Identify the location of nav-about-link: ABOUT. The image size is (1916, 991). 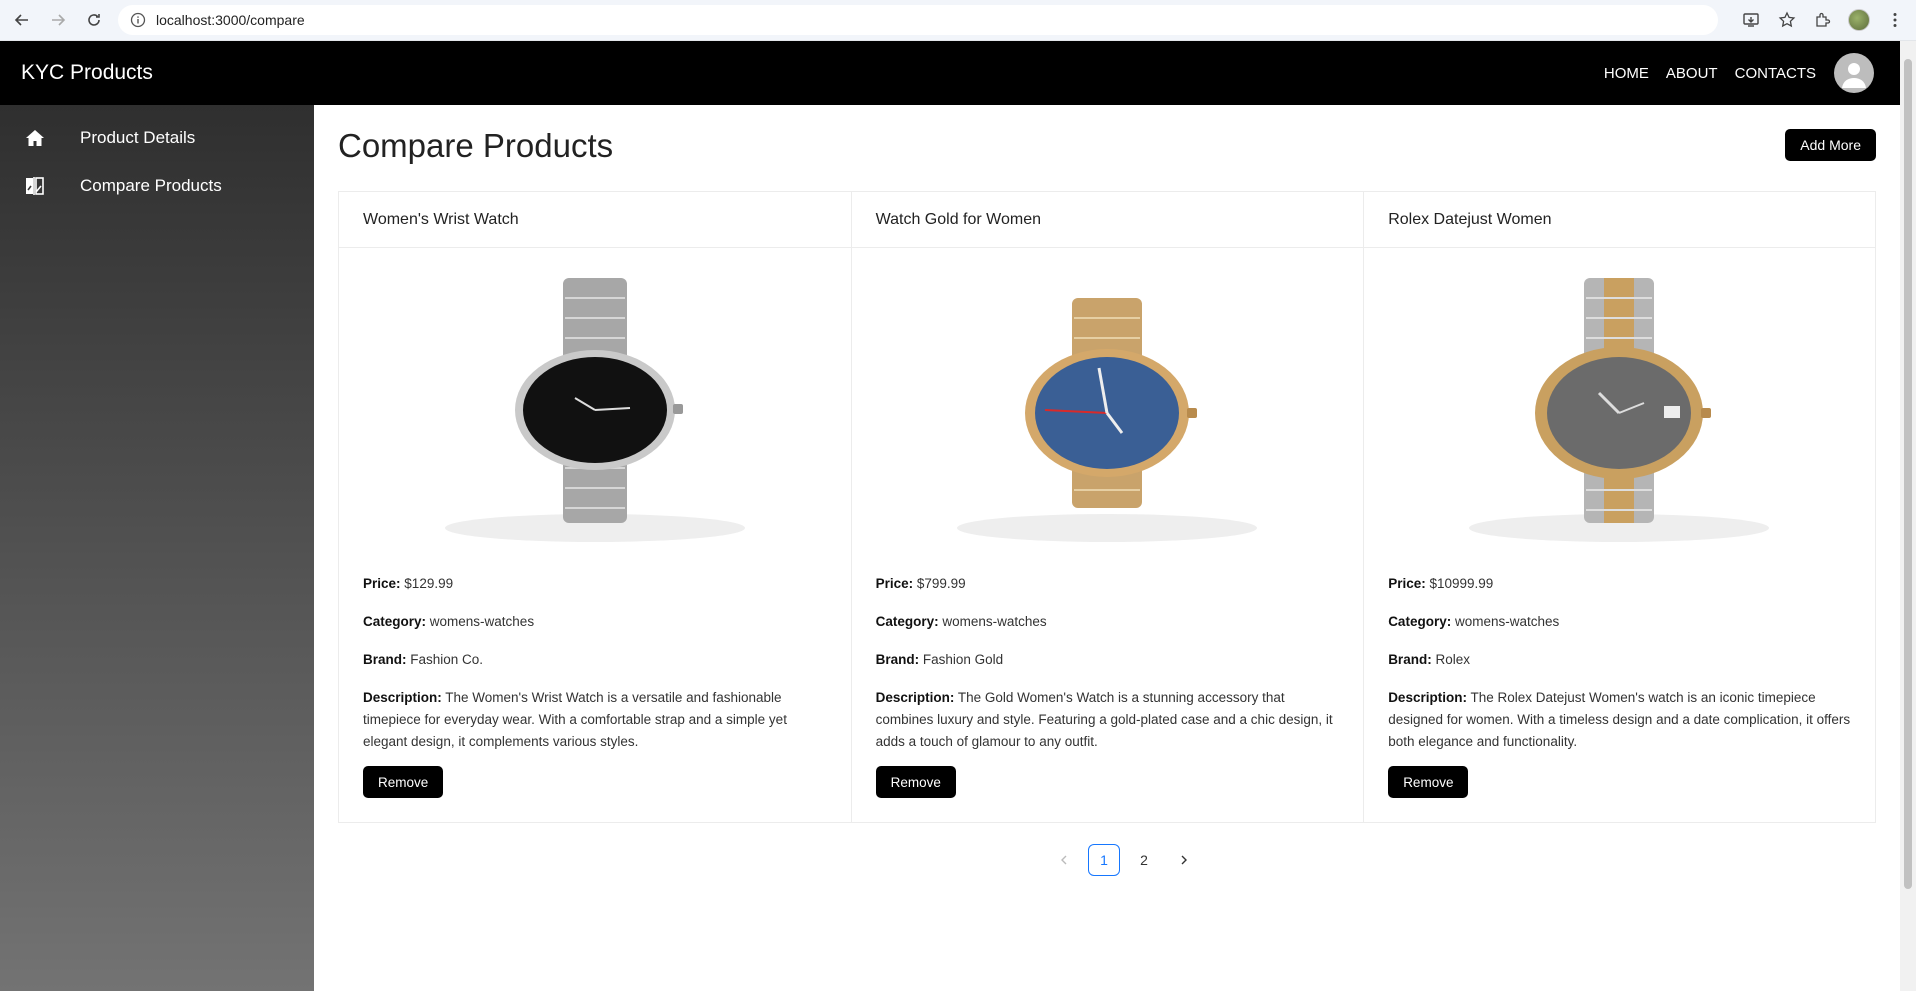
(1692, 73).